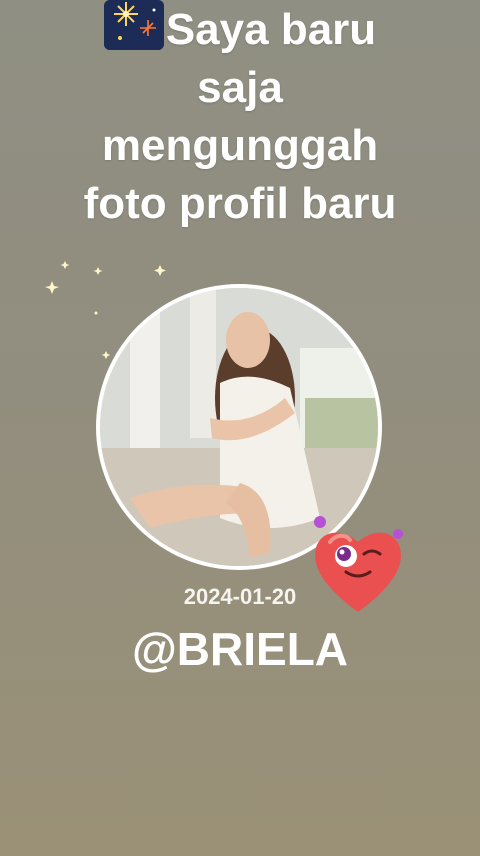 This screenshot has height=856, width=480. What do you see at coordinates (271, 29) in the screenshot?
I see `headline-text-1: Saya baru` at bounding box center [271, 29].